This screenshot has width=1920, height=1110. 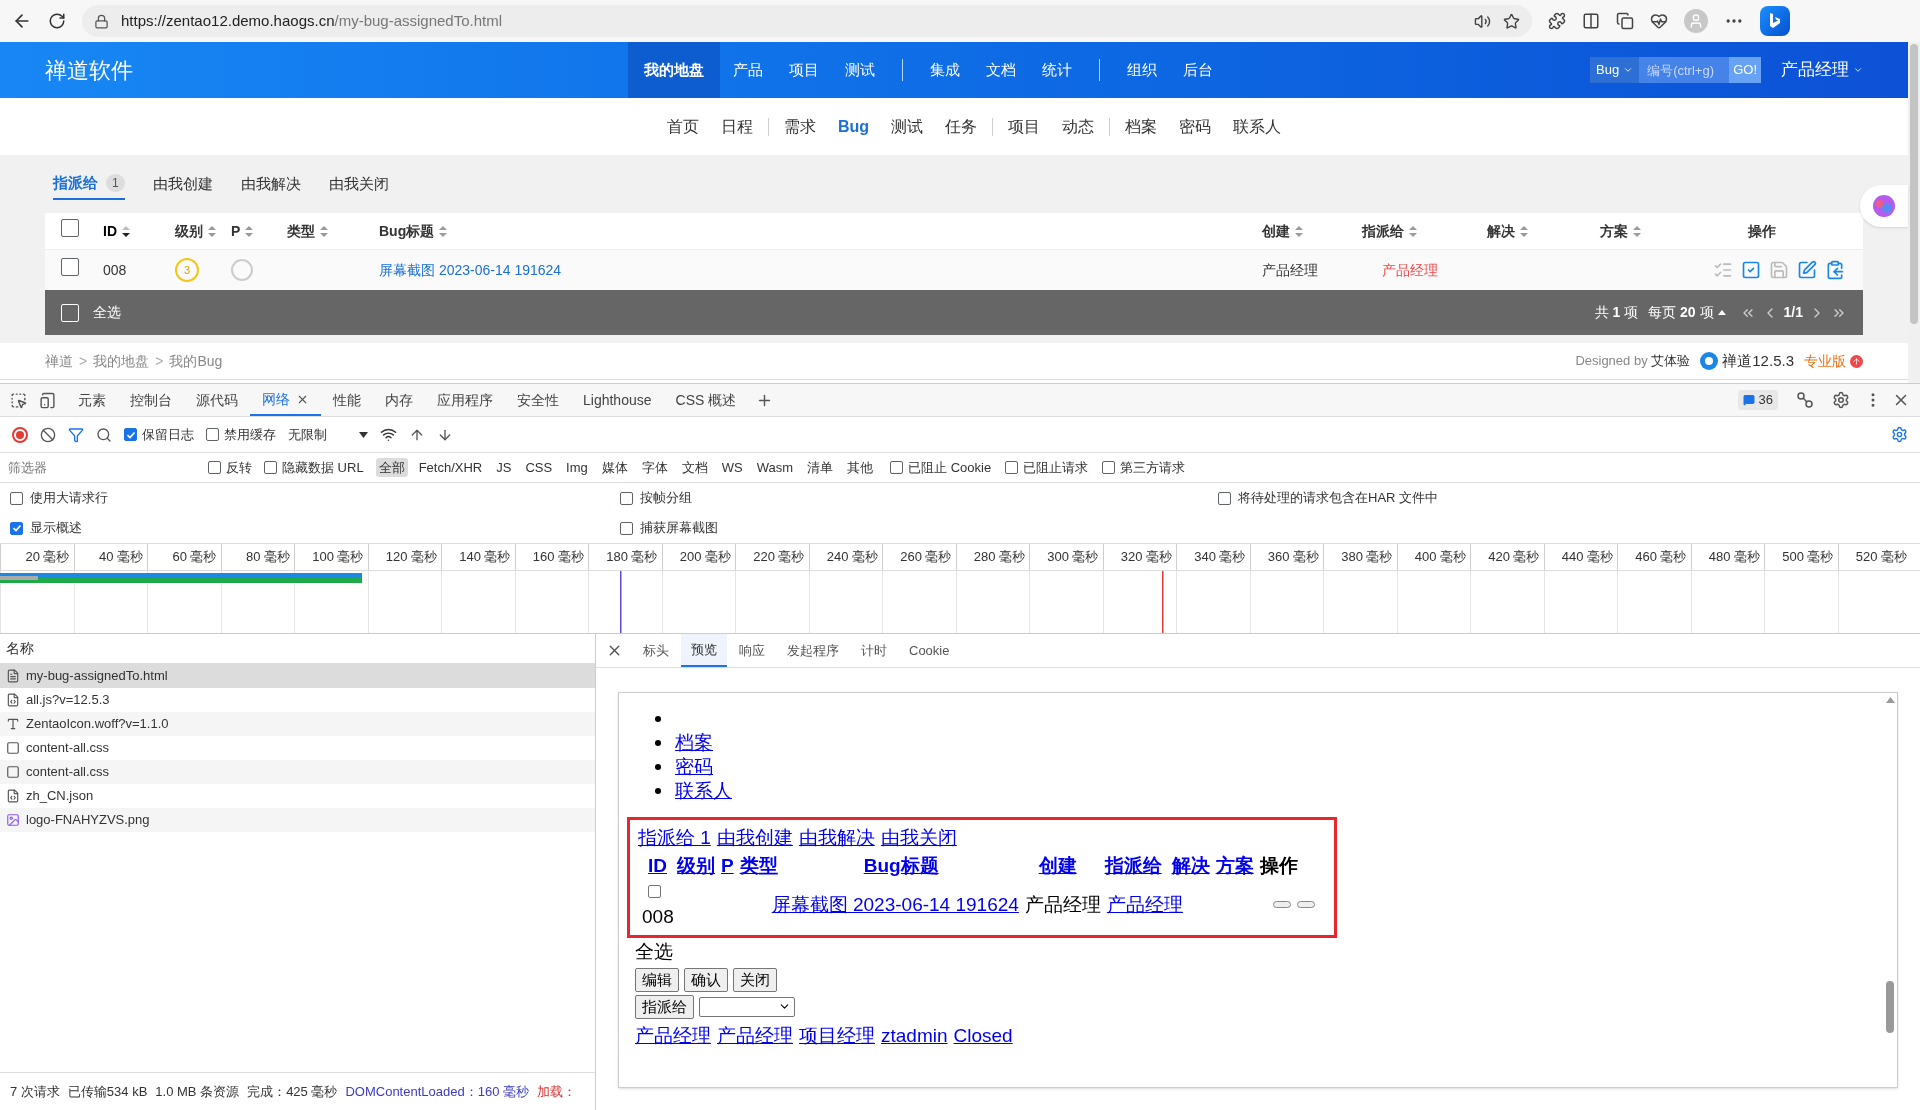 I want to click on type-filter-chip: Fetch/XHR, so click(x=450, y=467).